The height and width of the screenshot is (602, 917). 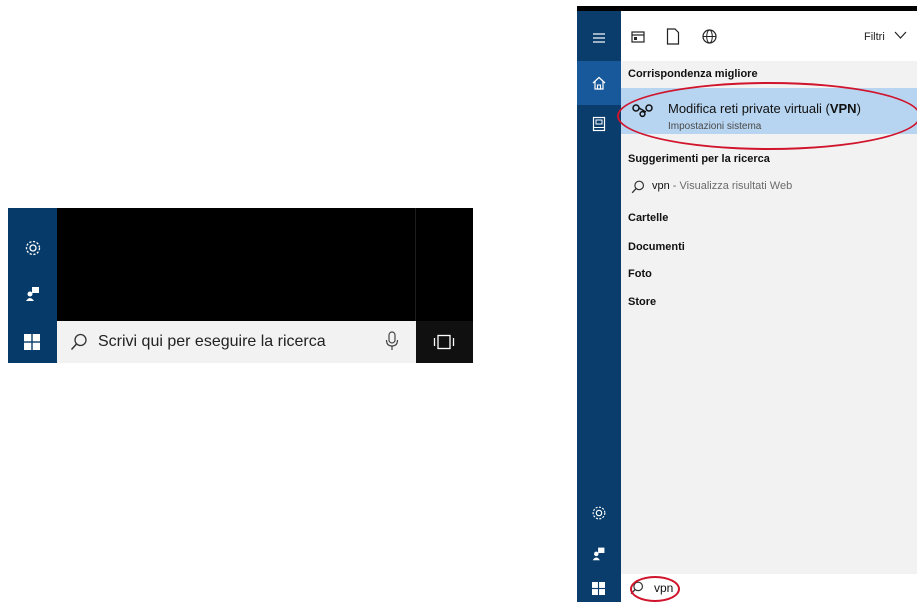 What do you see at coordinates (212, 341) in the screenshot?
I see `search-placeholder: Scrivi qui per eseguire la ricerca` at bounding box center [212, 341].